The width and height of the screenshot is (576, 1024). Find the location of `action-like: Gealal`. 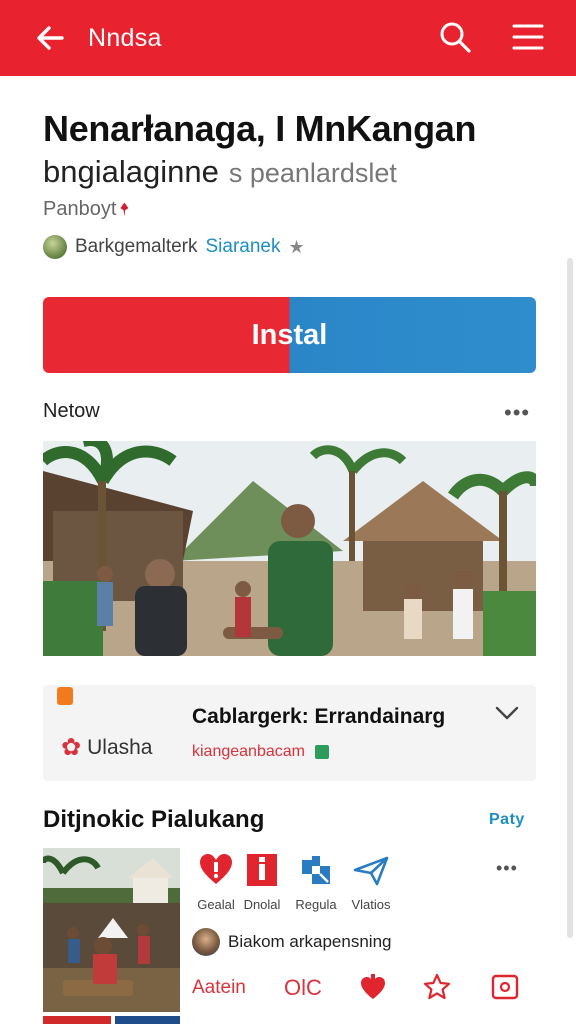

action-like: Gealal is located at coordinates (216, 882).